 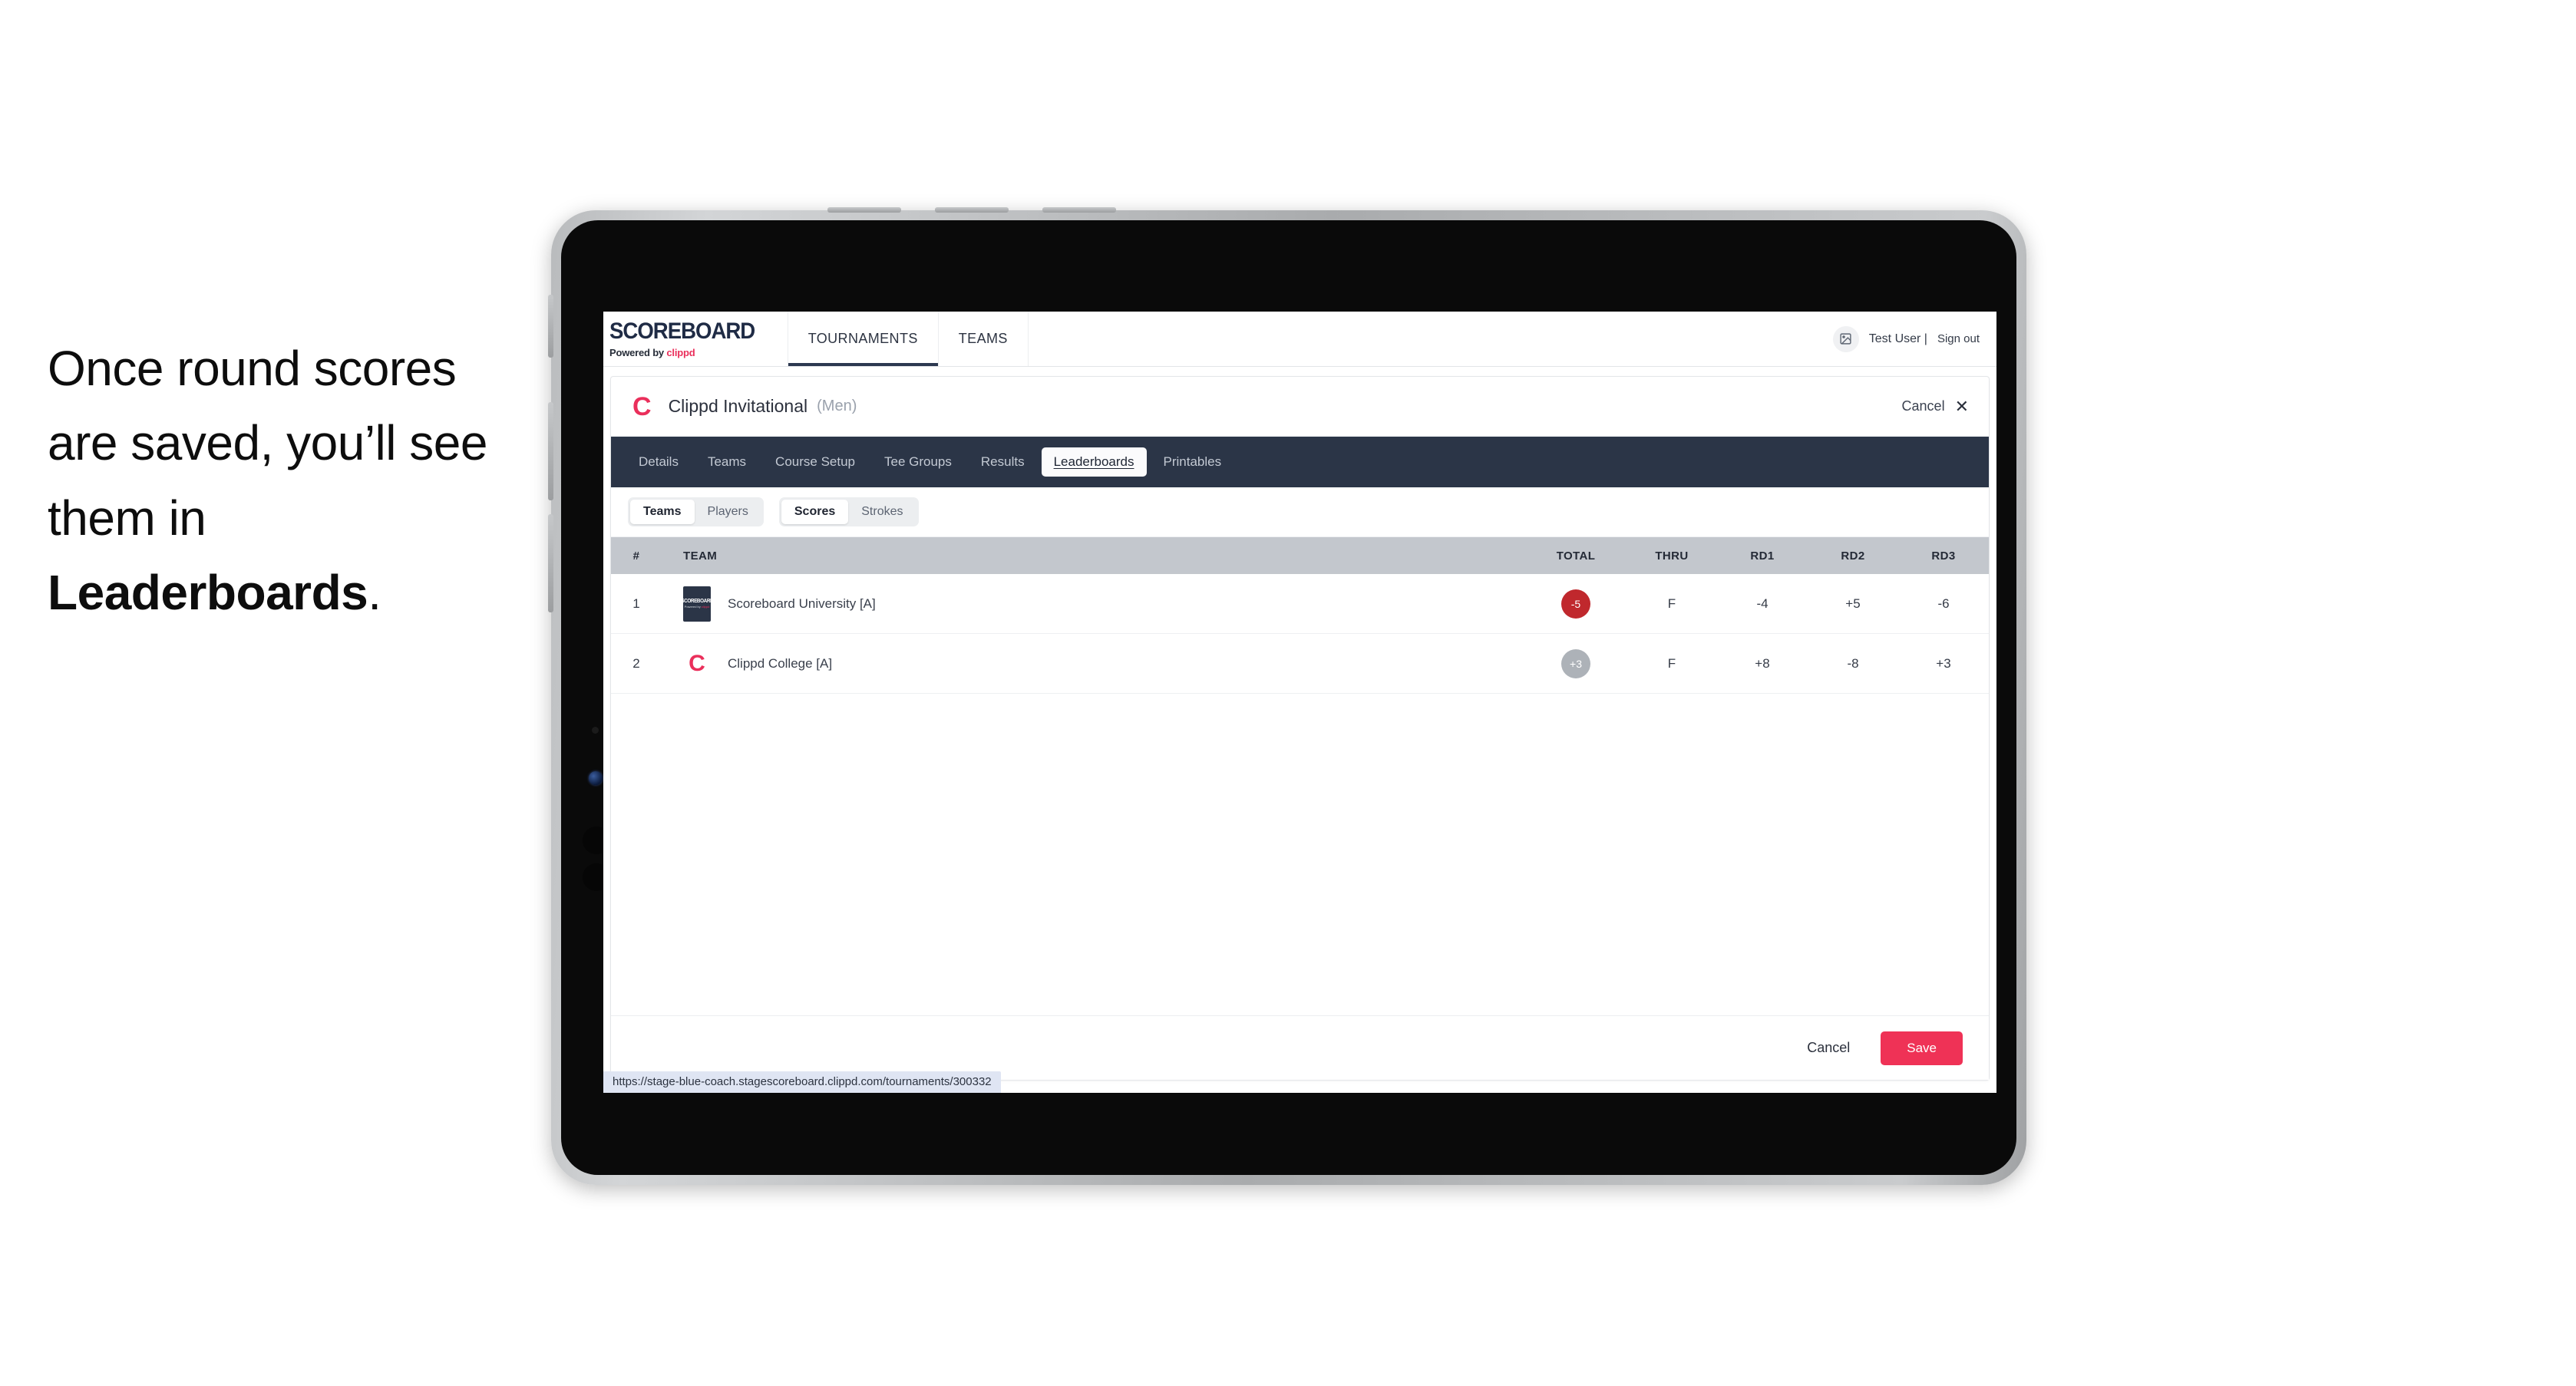 I want to click on section-item-details: Details, so click(x=658, y=462).